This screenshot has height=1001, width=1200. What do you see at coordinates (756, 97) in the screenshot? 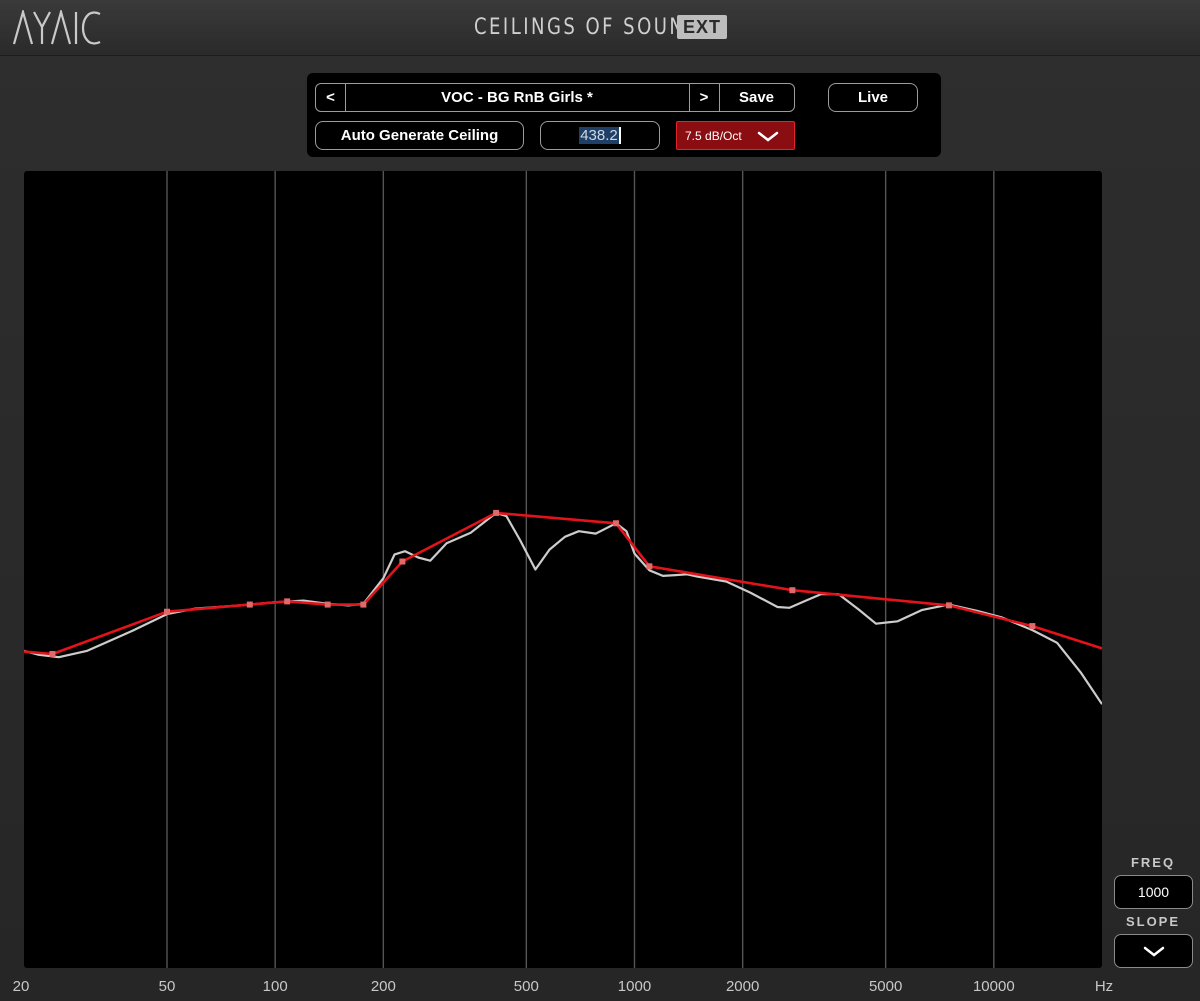
I see `save-button: Save` at bounding box center [756, 97].